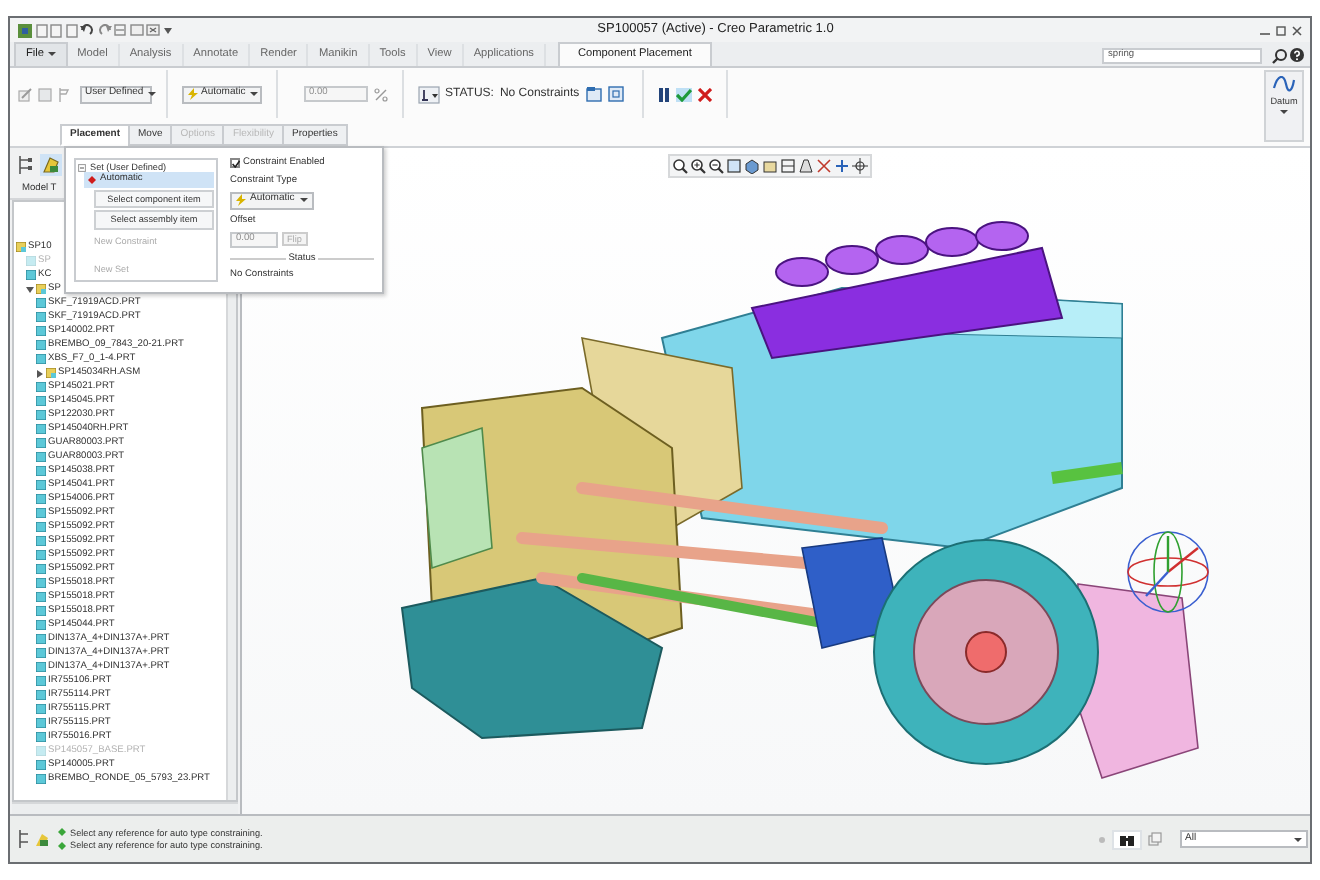 This screenshot has height=880, width=1320. Describe the element at coordinates (41, 30) in the screenshot. I see `new-file-icon` at that location.